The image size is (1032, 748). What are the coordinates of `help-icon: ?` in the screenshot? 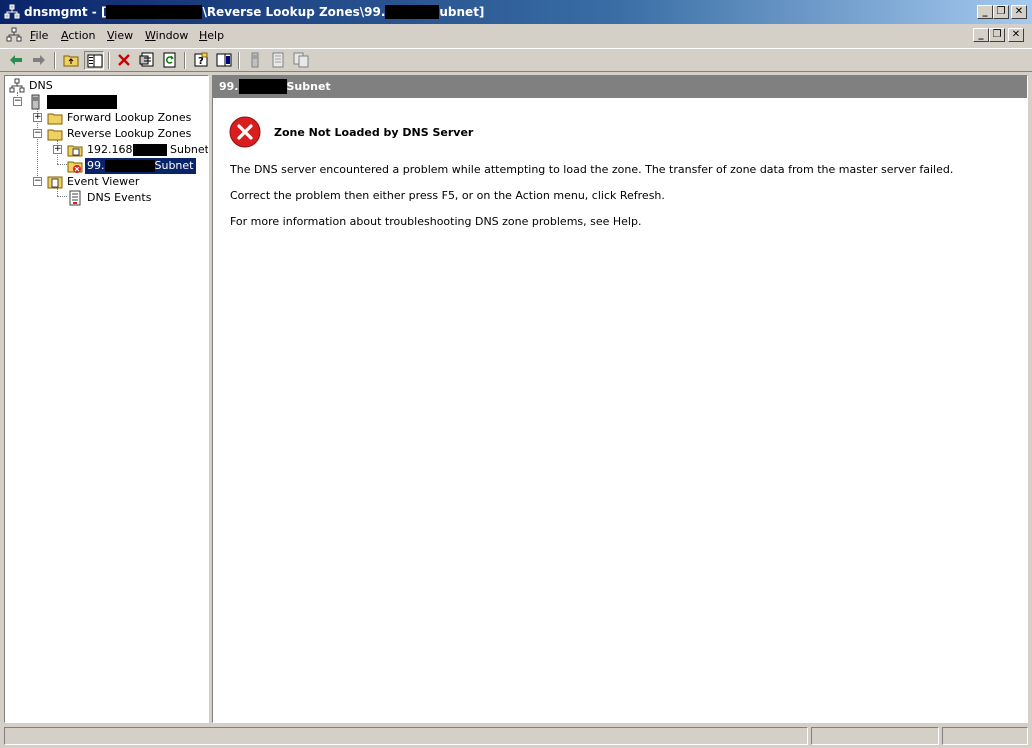 It's located at (201, 59).